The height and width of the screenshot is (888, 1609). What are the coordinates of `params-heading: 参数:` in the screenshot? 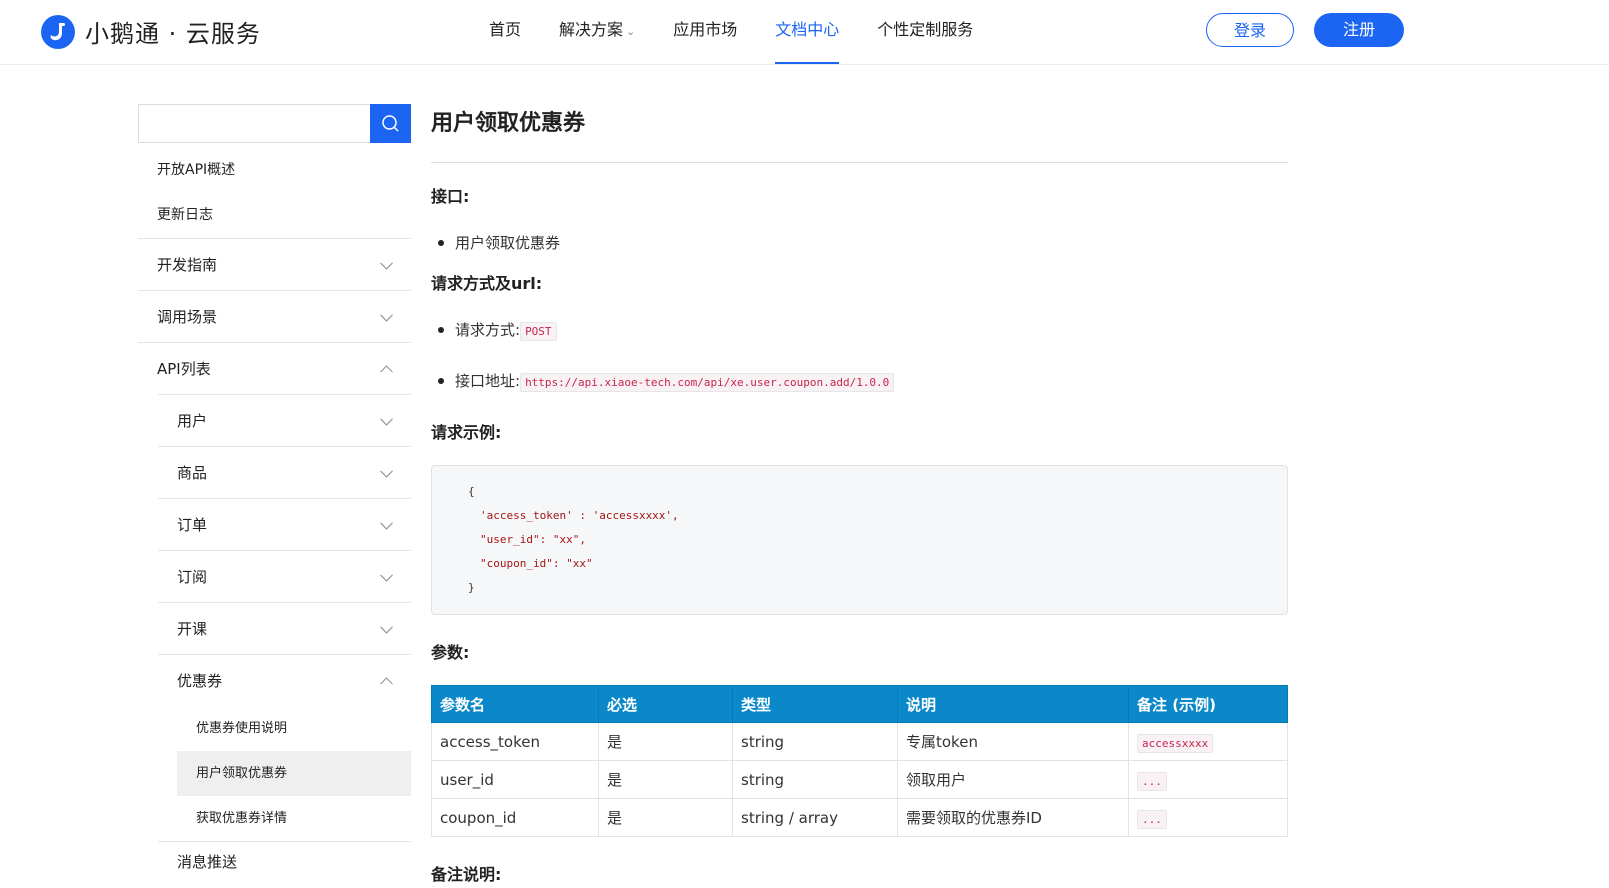 It's located at (450, 652).